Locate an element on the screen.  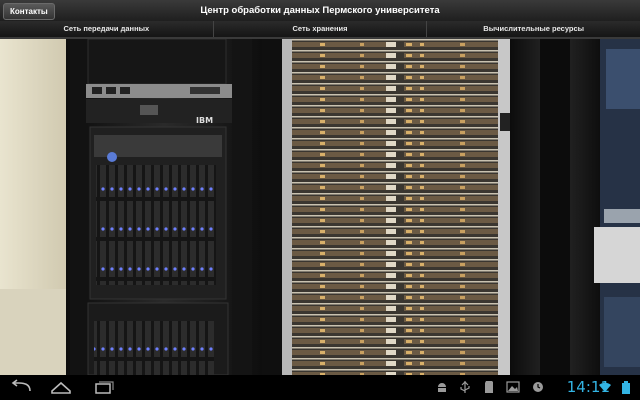
tab-data-network: Сеть передачи данных is located at coordinates (107, 29).